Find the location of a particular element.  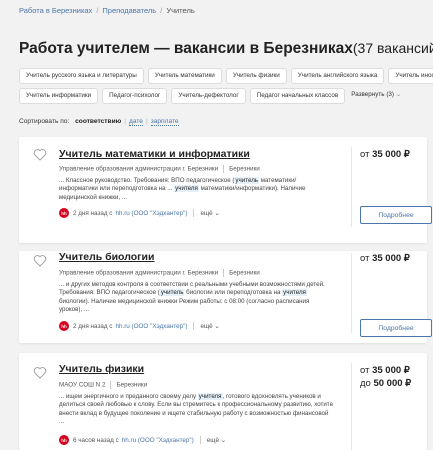

vacancy-title: Учитель физики is located at coordinates (101, 369).